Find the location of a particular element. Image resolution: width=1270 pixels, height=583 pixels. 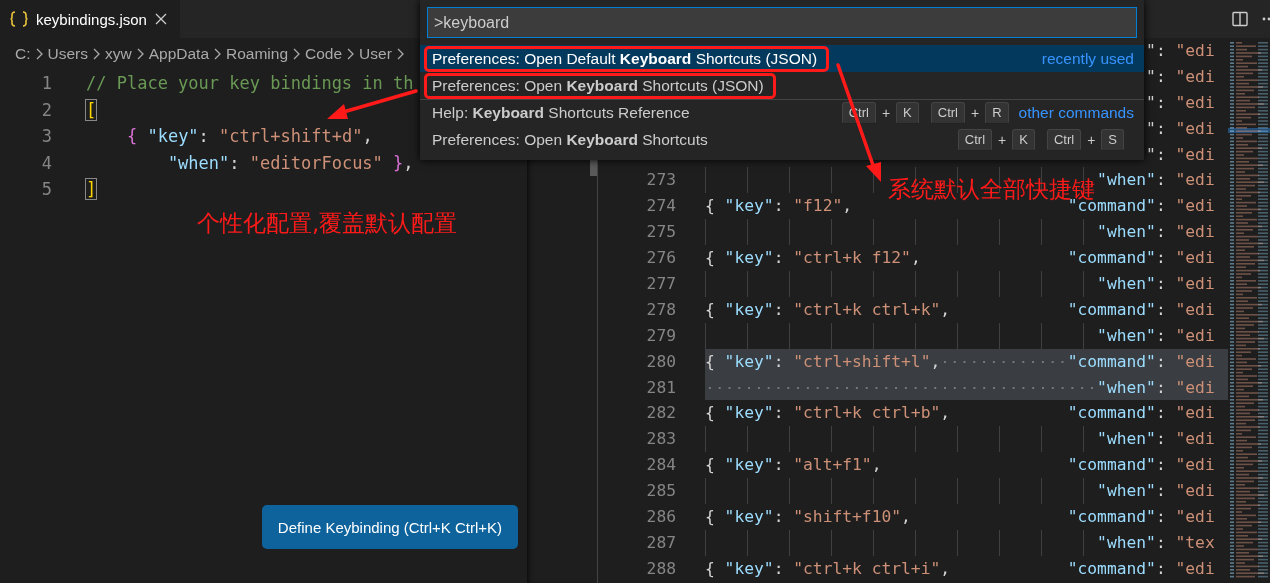

split-editor-icon is located at coordinates (1240, 19).